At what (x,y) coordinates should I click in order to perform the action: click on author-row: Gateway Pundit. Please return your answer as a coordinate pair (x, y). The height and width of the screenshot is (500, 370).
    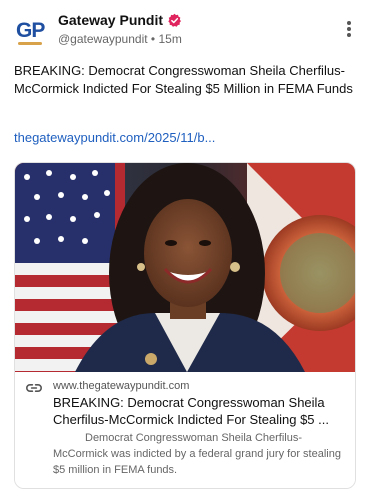
    Looking at the image, I should click on (120, 20).